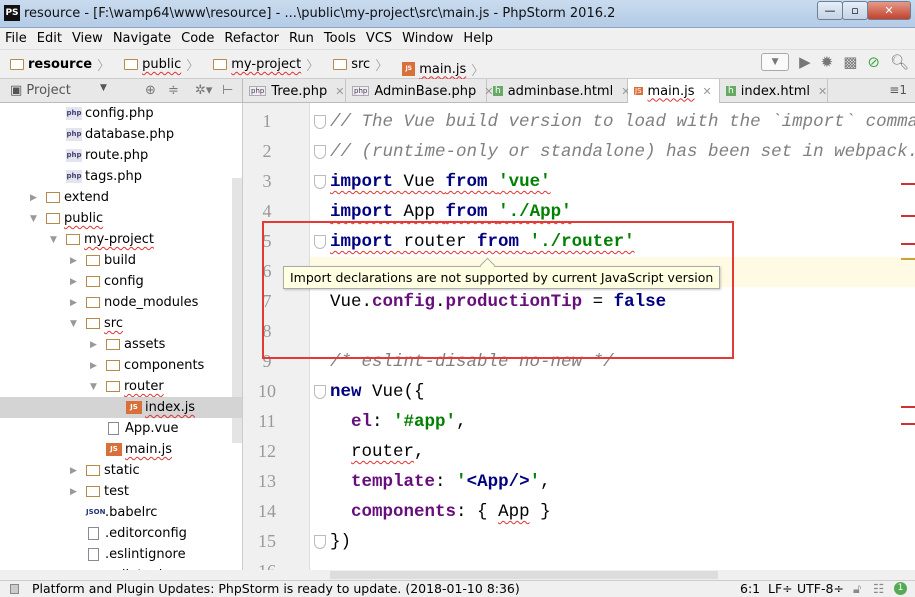  What do you see at coordinates (805, 62) in the screenshot?
I see `run-icon: ▶` at bounding box center [805, 62].